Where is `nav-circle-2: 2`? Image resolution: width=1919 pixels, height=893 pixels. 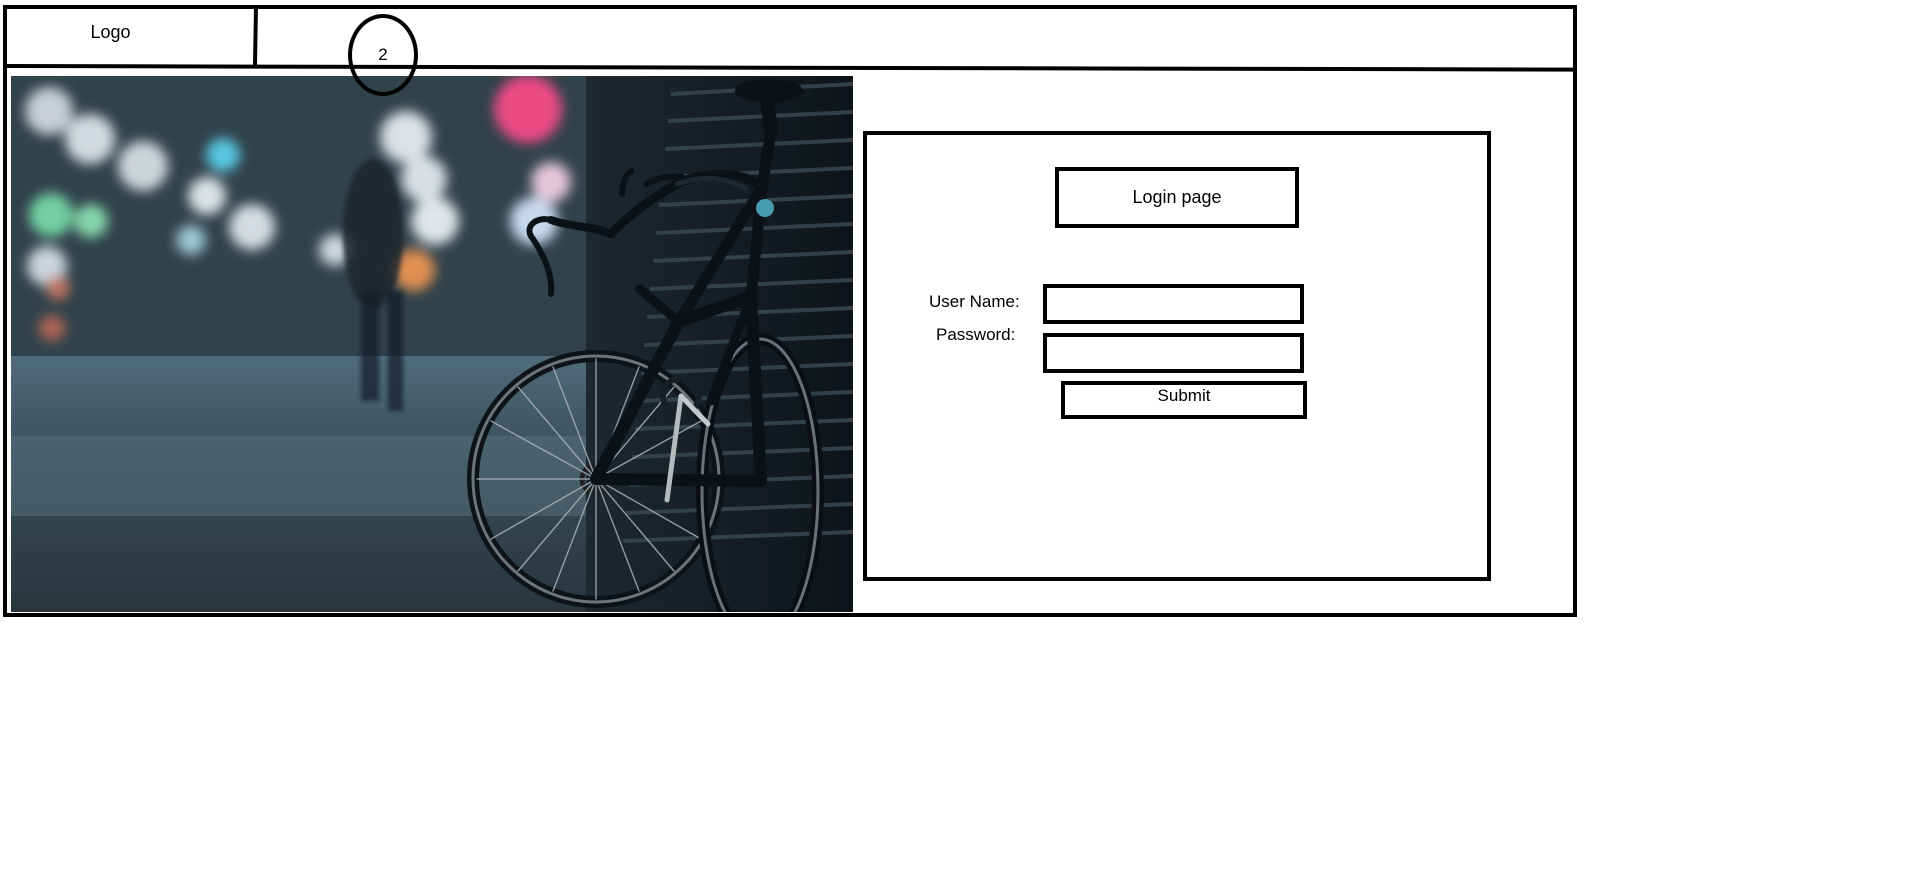 nav-circle-2: 2 is located at coordinates (383, 55).